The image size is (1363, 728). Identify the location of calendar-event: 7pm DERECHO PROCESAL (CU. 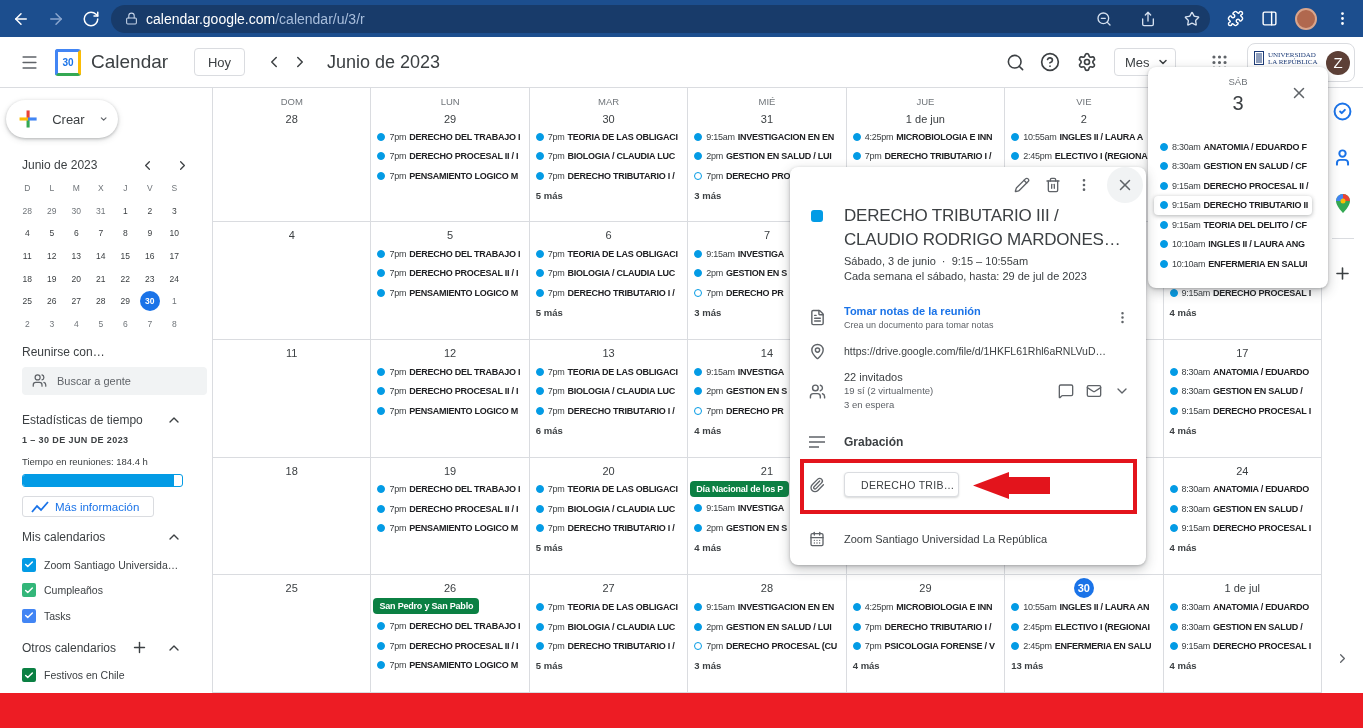
(764, 646).